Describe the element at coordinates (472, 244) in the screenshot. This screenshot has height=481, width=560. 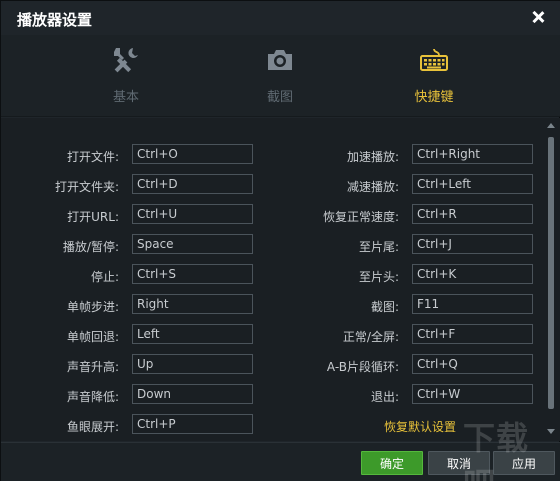
I see `shortcut-field-go-end: Ctrl+J` at that location.